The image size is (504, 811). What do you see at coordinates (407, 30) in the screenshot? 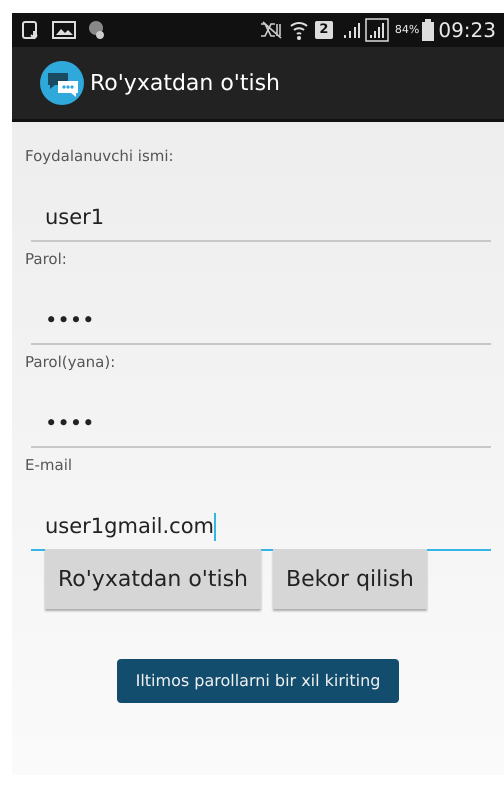
I see `battery-percentage: 84%` at bounding box center [407, 30].